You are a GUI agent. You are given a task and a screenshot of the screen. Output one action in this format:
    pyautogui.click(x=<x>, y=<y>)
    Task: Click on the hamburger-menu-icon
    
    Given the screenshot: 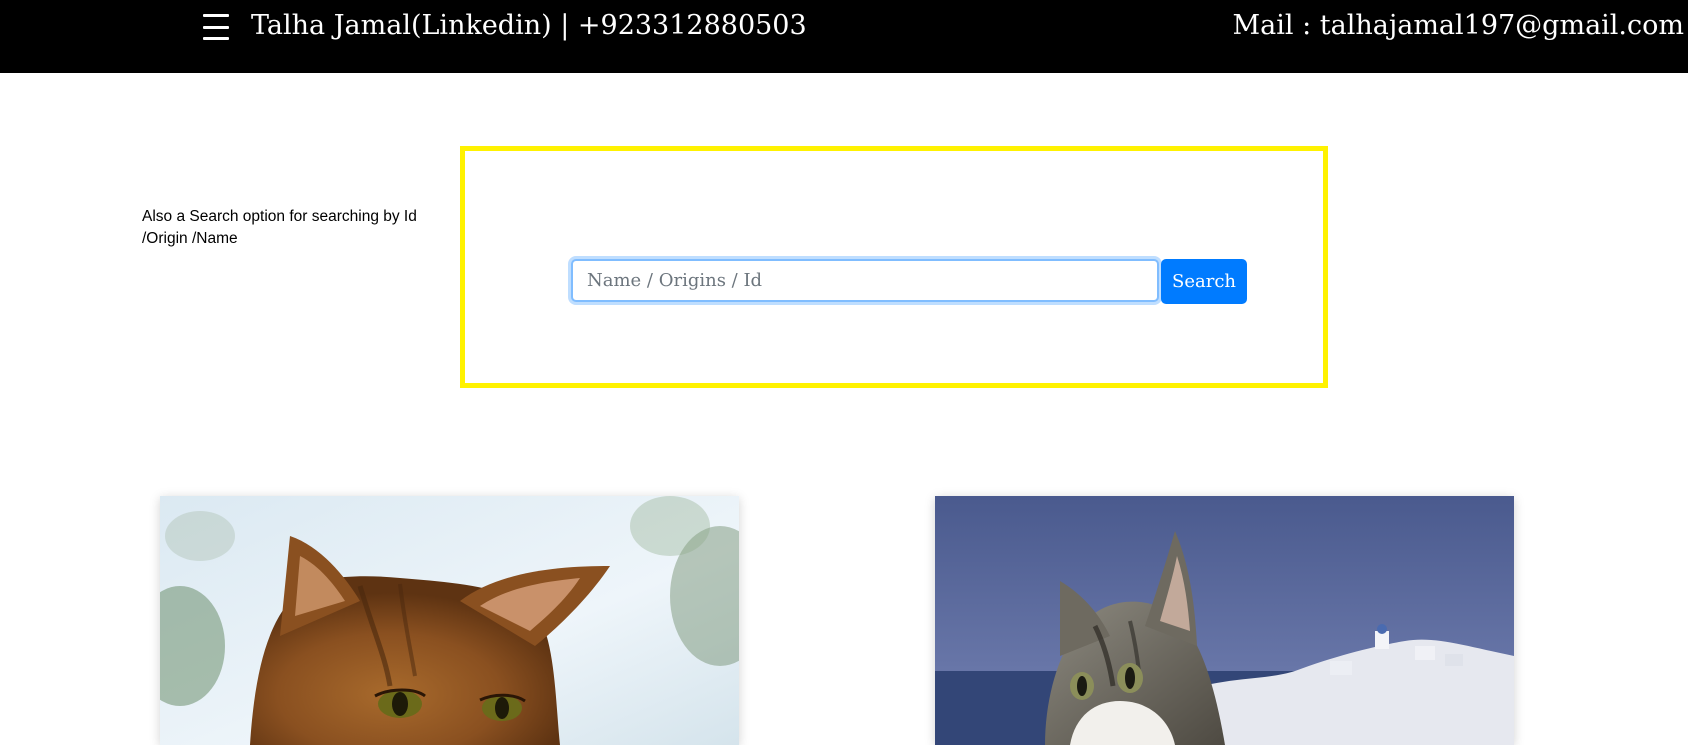 What is the action you would take?
    pyautogui.click(x=216, y=27)
    